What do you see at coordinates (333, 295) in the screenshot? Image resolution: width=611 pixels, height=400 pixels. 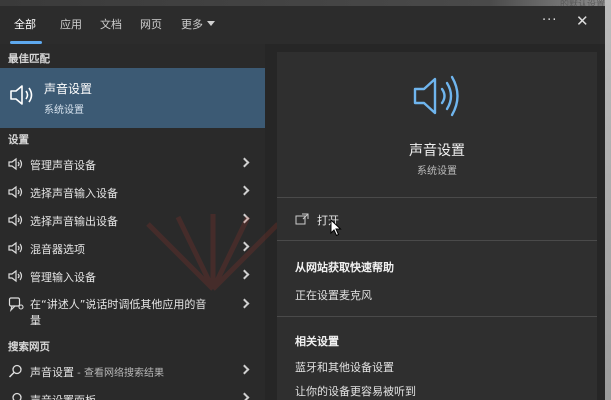 I see `help-link: 正在设置麦克风` at bounding box center [333, 295].